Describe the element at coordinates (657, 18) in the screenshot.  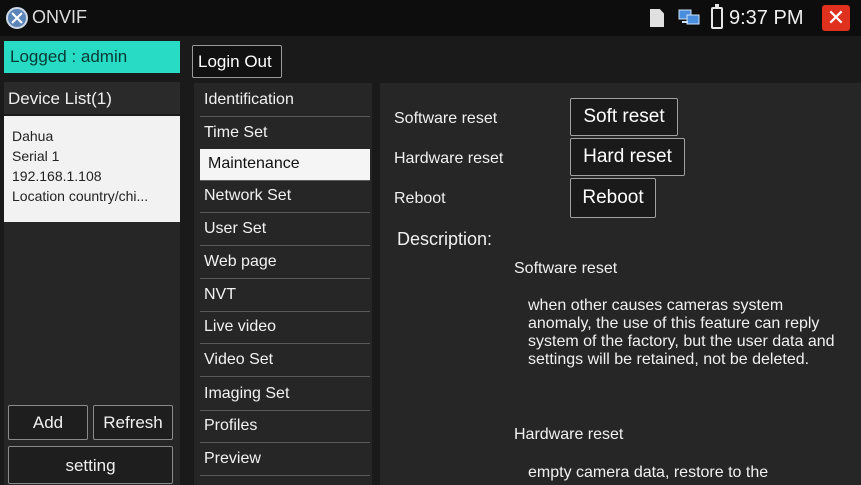
I see `sd-card-icon` at that location.